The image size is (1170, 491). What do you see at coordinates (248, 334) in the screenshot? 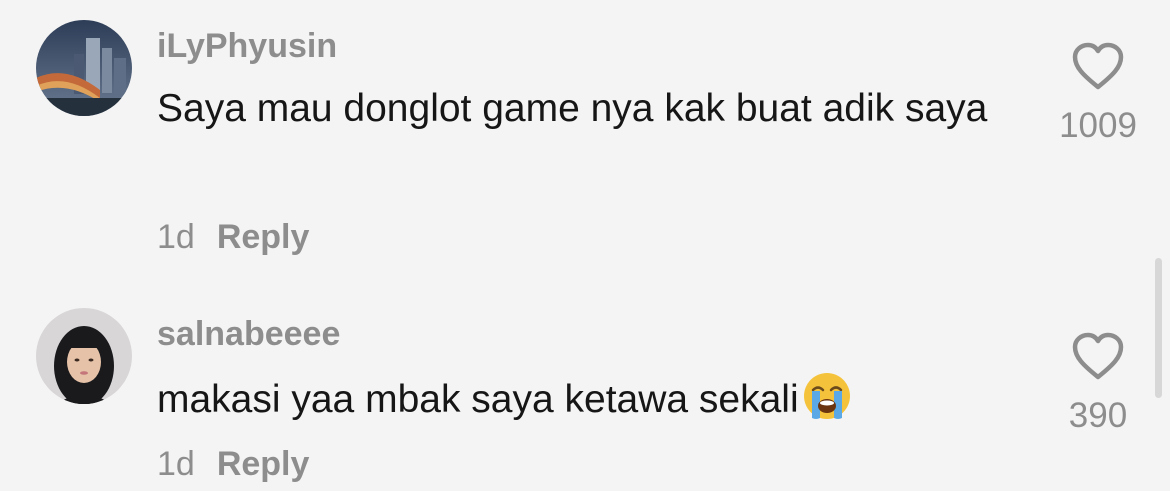
I see `comment-username: salnabeeee` at bounding box center [248, 334].